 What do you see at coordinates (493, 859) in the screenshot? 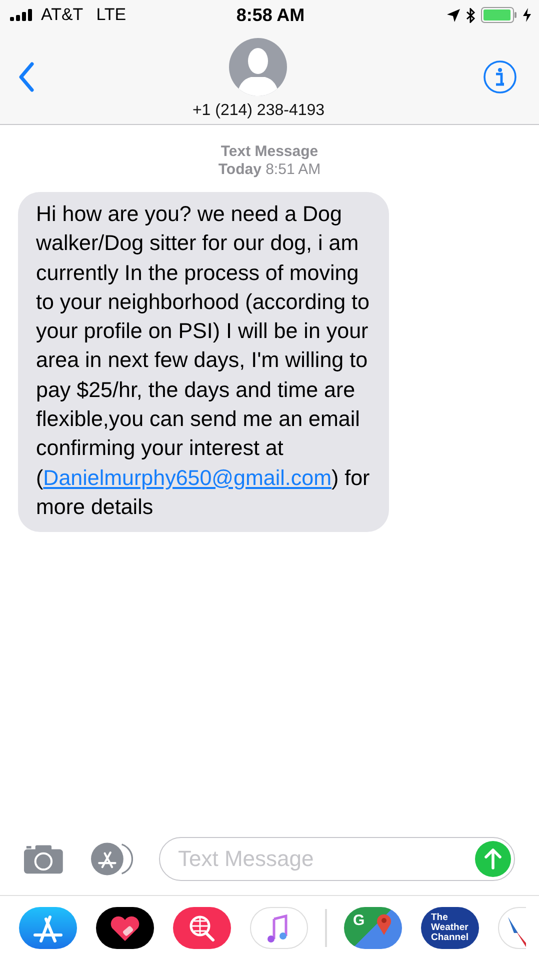
I see `send-icon` at bounding box center [493, 859].